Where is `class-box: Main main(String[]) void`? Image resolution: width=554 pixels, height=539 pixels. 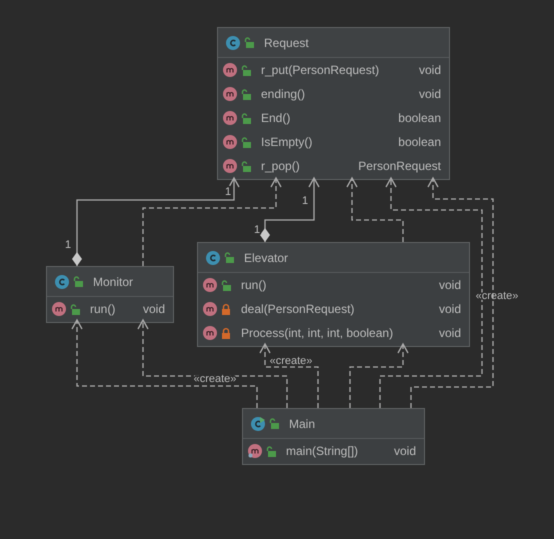
class-box: Main main(String[]) void is located at coordinates (333, 436).